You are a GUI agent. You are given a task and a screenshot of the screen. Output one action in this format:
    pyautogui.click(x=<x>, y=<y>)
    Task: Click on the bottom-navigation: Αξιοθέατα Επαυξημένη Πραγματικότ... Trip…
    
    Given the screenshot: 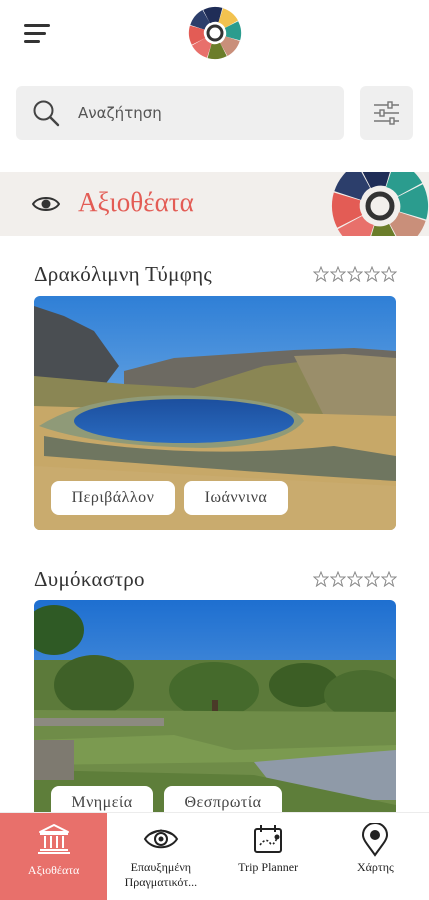 What is the action you would take?
    pyautogui.click(x=214, y=856)
    